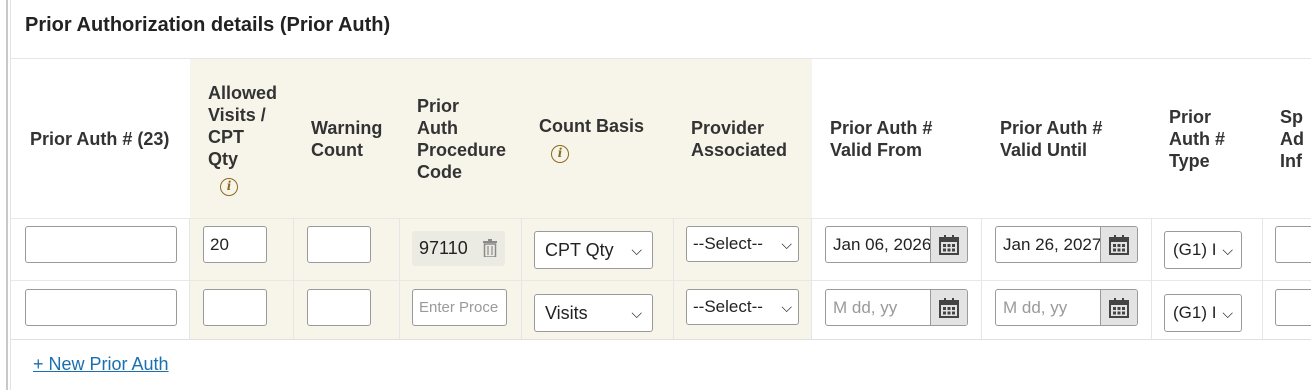 This screenshot has height=390, width=1311. Describe the element at coordinates (728, 127) in the screenshot. I see `header-line: Provider` at that location.